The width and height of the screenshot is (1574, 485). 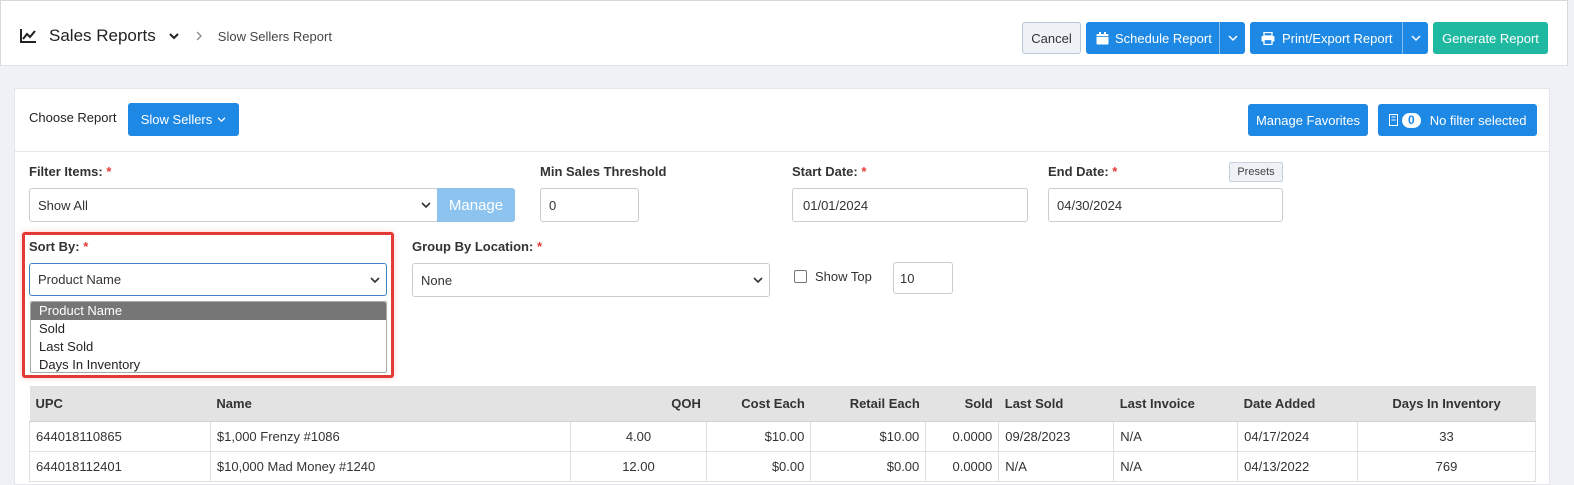 I want to click on presets-button: Presets, so click(x=1256, y=172).